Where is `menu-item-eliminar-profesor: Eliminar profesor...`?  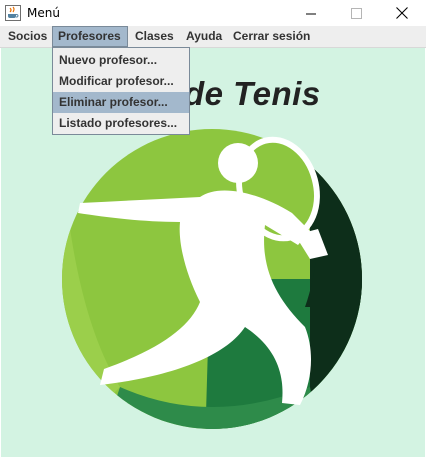 menu-item-eliminar-profesor: Eliminar profesor... is located at coordinates (121, 102).